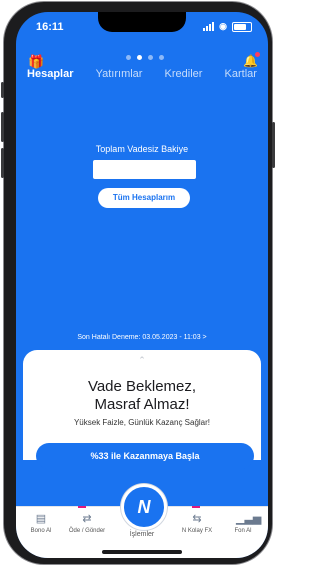 This screenshot has width=320, height=569. Describe the element at coordinates (142, 22) in the screenshot. I see `notch` at that location.